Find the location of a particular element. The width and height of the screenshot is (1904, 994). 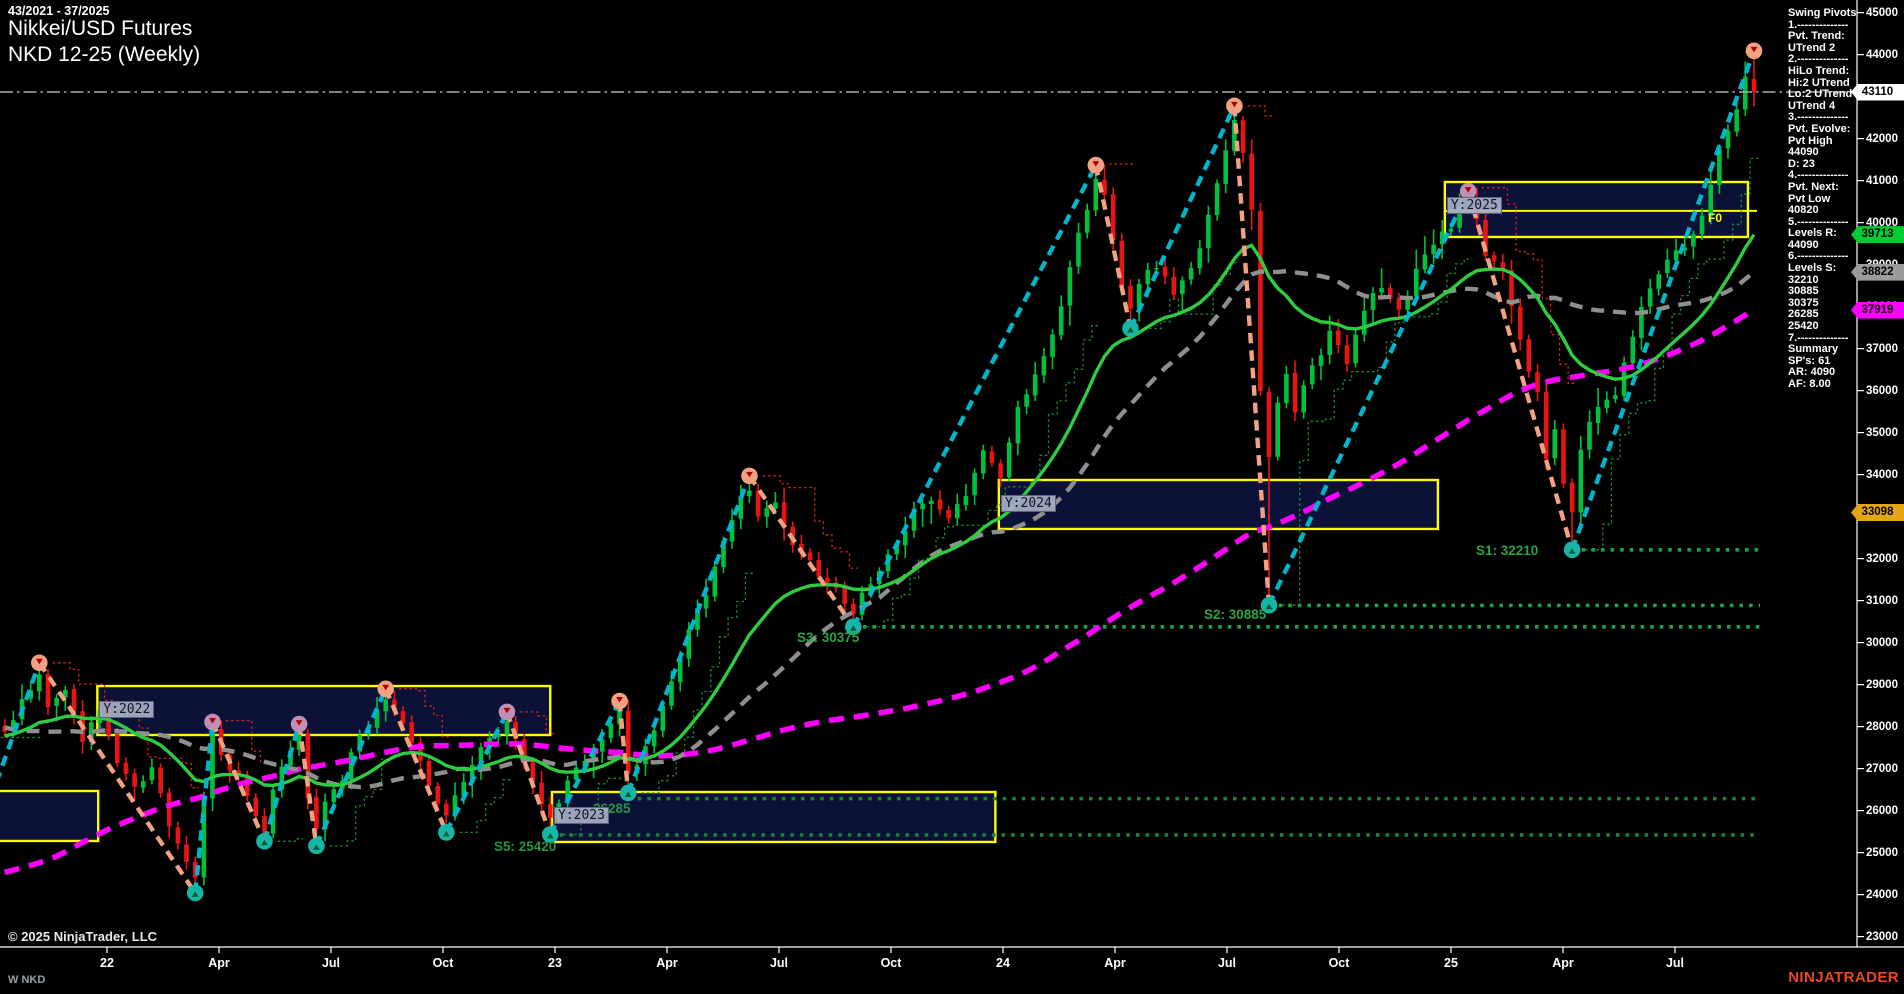

price-tick-label: 24000 is located at coordinates (1882, 894).